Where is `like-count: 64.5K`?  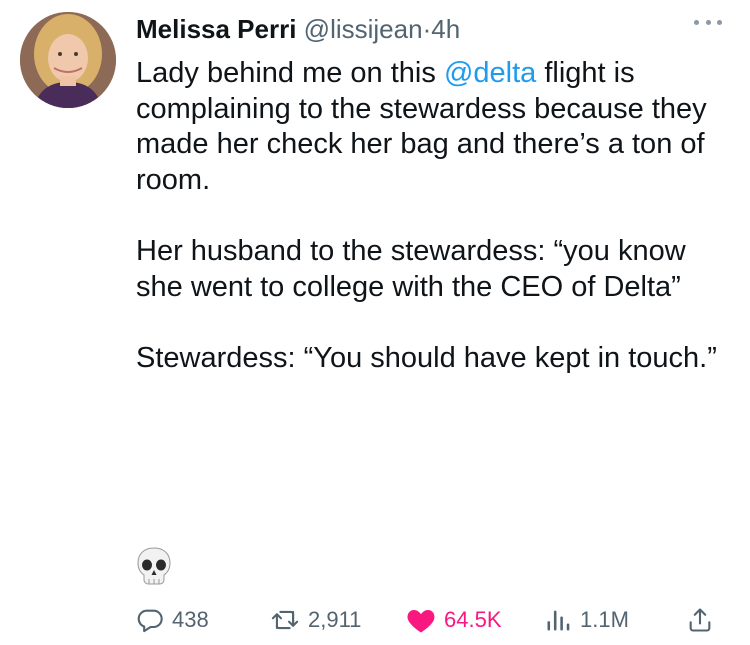 like-count: 64.5K is located at coordinates (473, 619).